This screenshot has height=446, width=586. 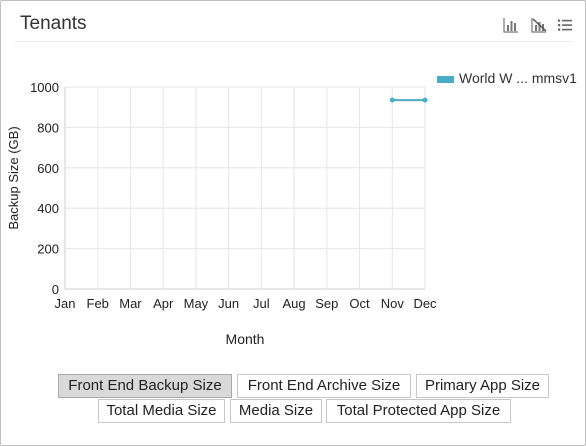 What do you see at coordinates (48, 208) in the screenshot?
I see `y-tick-label: 400` at bounding box center [48, 208].